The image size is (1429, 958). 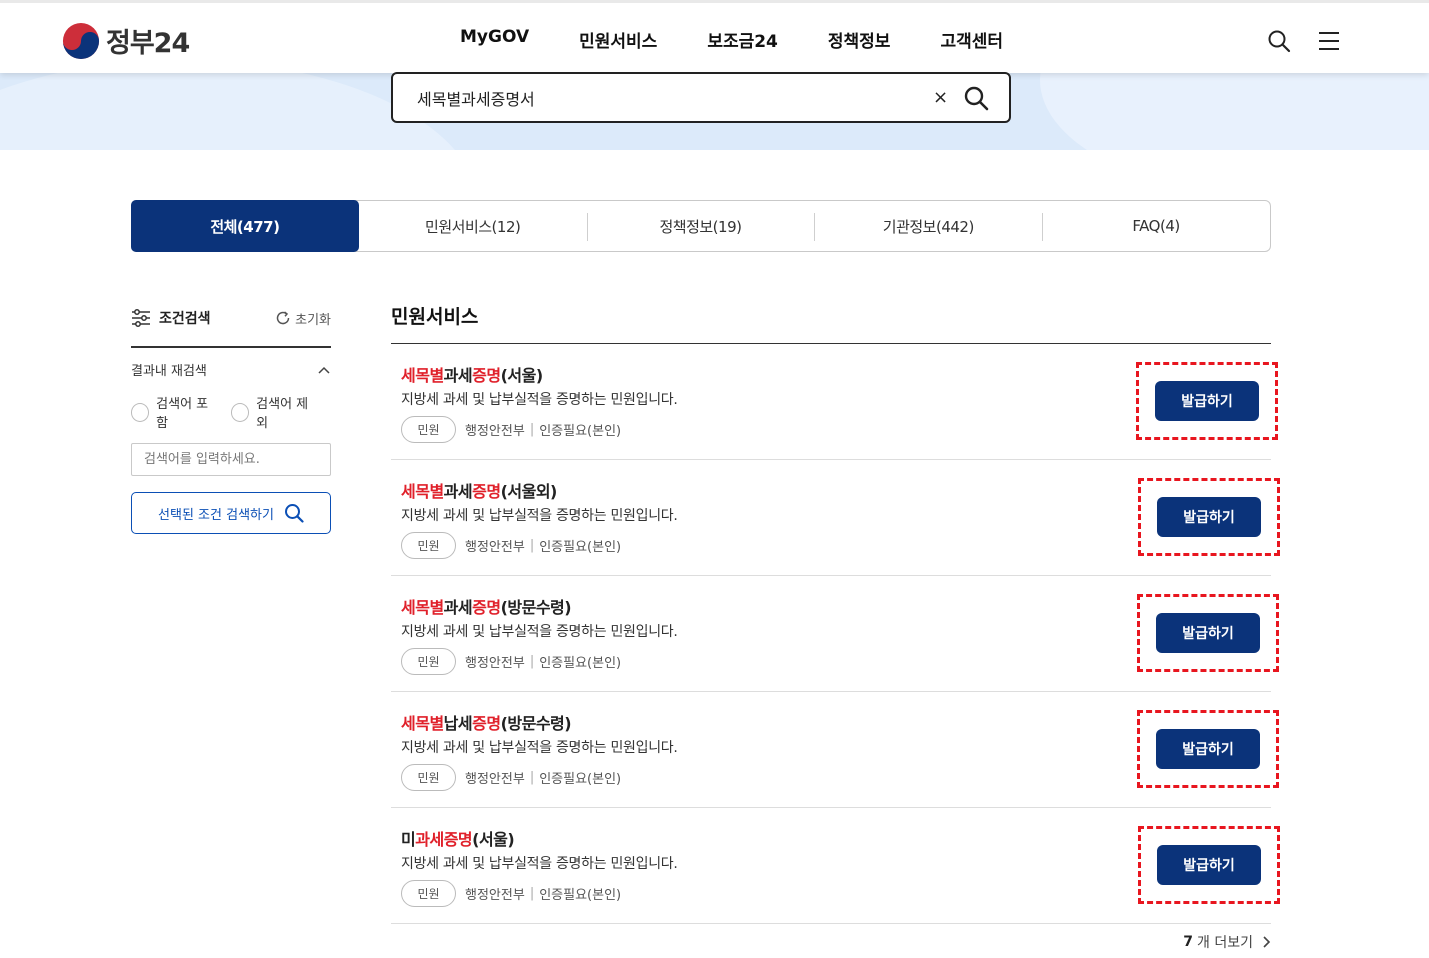 What do you see at coordinates (231, 318) in the screenshot?
I see `filter-header: 조건검색 초기화` at bounding box center [231, 318].